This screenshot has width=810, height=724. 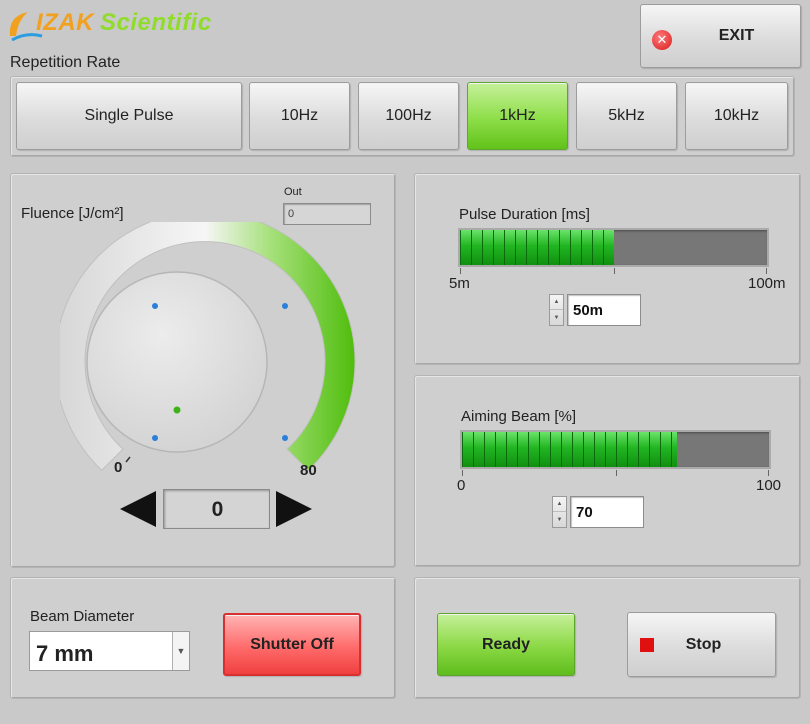 What do you see at coordinates (607, 512) in the screenshot?
I see `aiming-beam-input: 70` at bounding box center [607, 512].